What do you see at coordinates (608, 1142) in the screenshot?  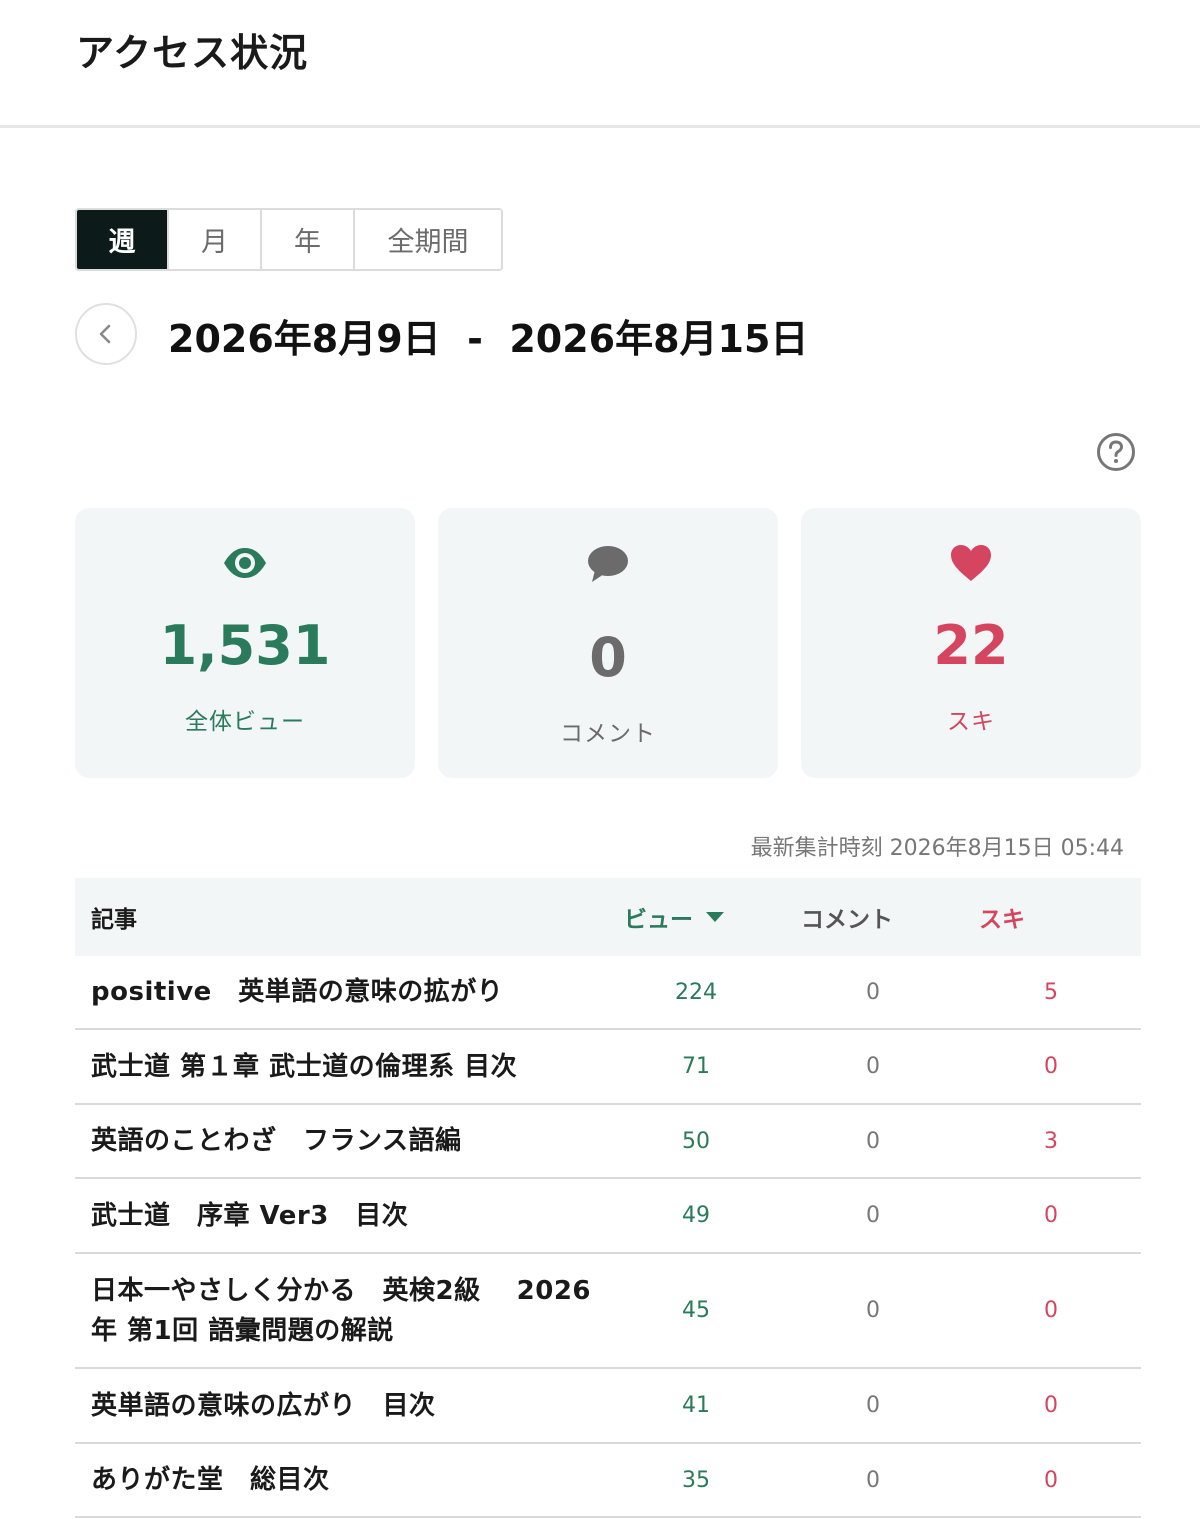 I see `table-row: 英語のことわざ フランス語編 50 0 3` at bounding box center [608, 1142].